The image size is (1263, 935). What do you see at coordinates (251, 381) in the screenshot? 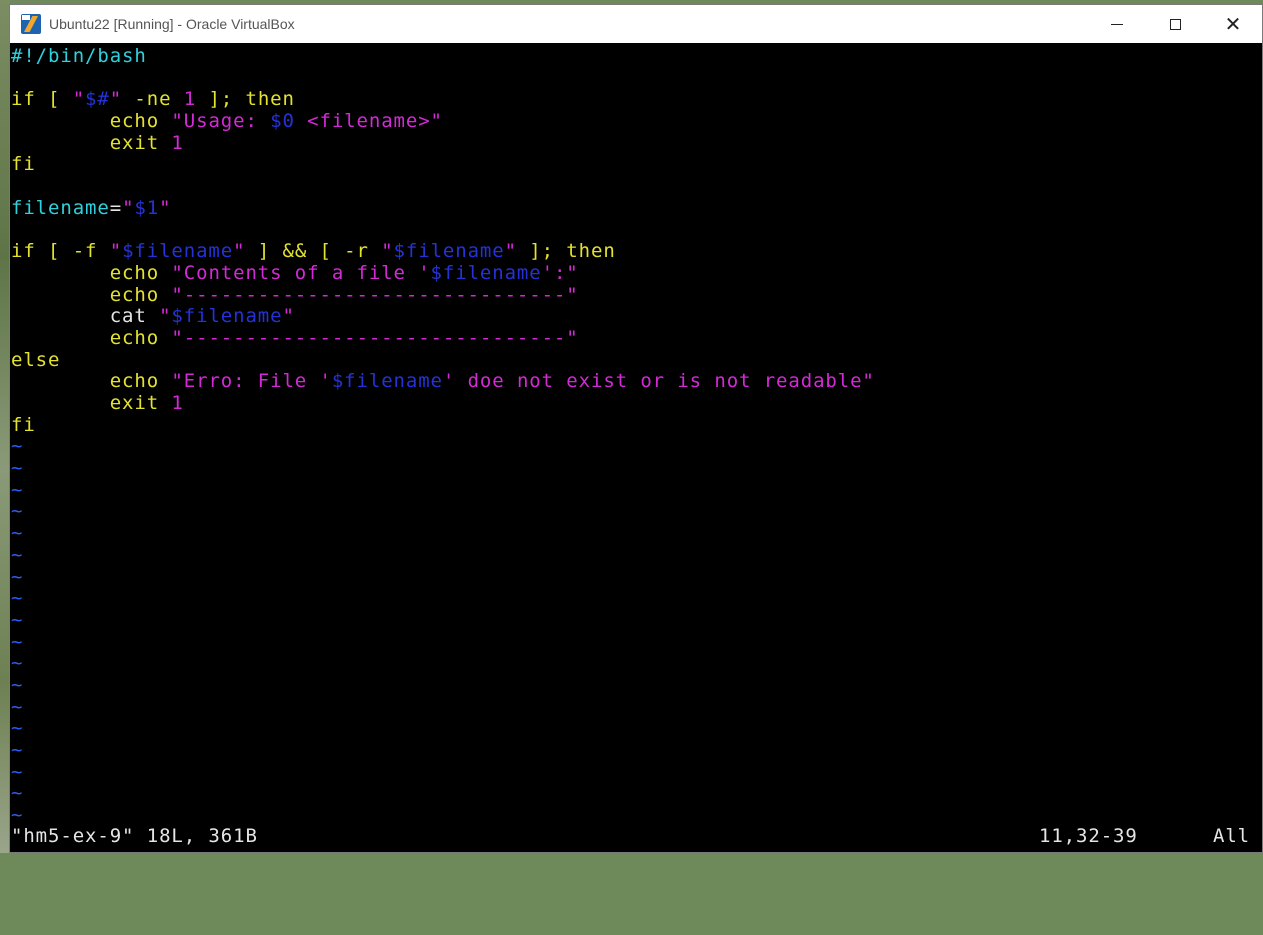
I see `code-token: "Erro: File '` at bounding box center [251, 381].